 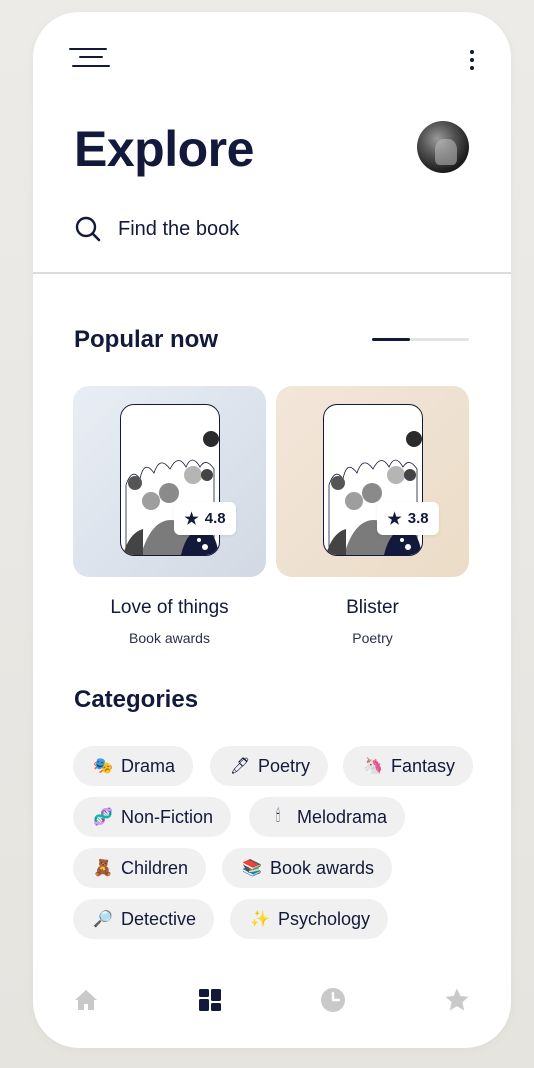 I want to click on chip-label: Book awards, so click(x=322, y=867).